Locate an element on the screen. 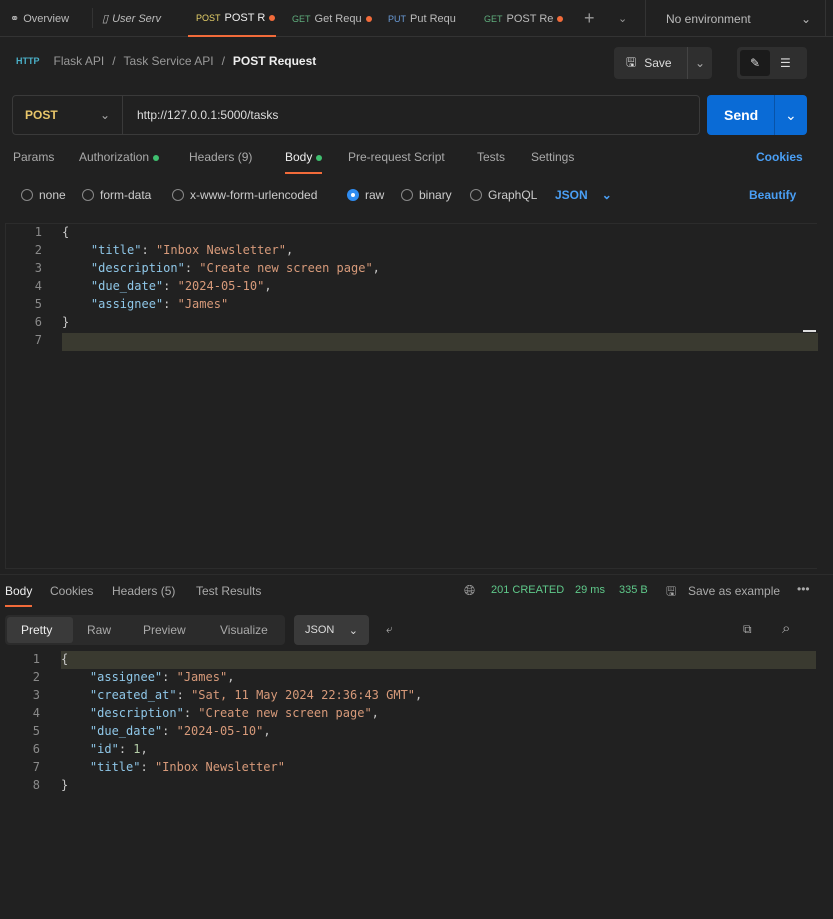 The image size is (833, 919). radio-form-data: form-data is located at coordinates (116, 195).